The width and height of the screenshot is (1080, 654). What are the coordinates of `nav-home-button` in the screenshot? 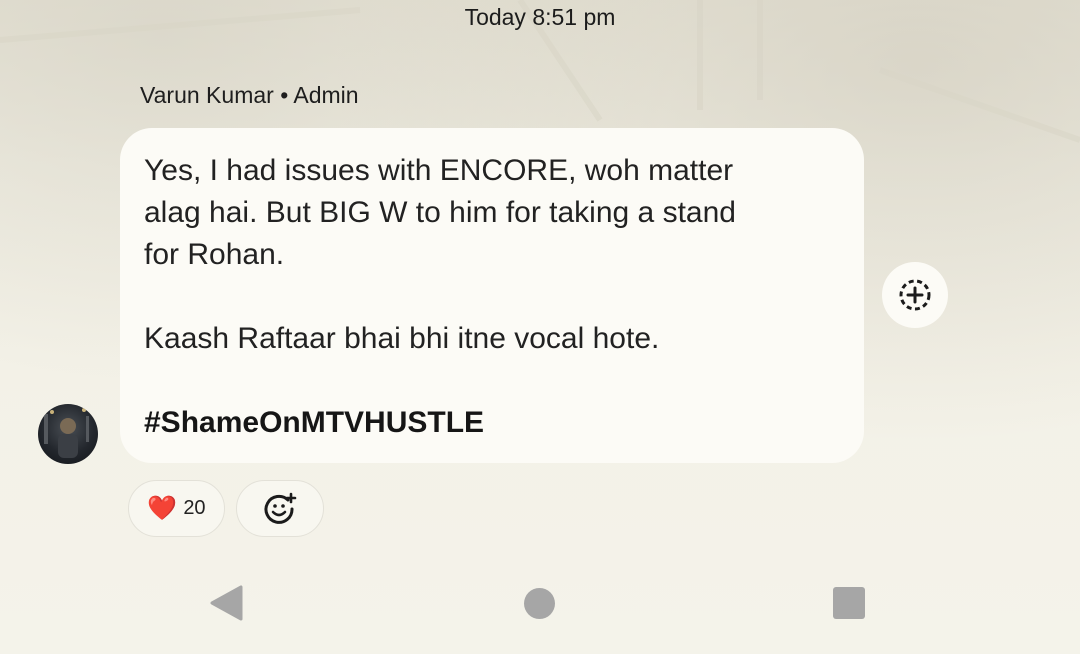 It's located at (539, 606).